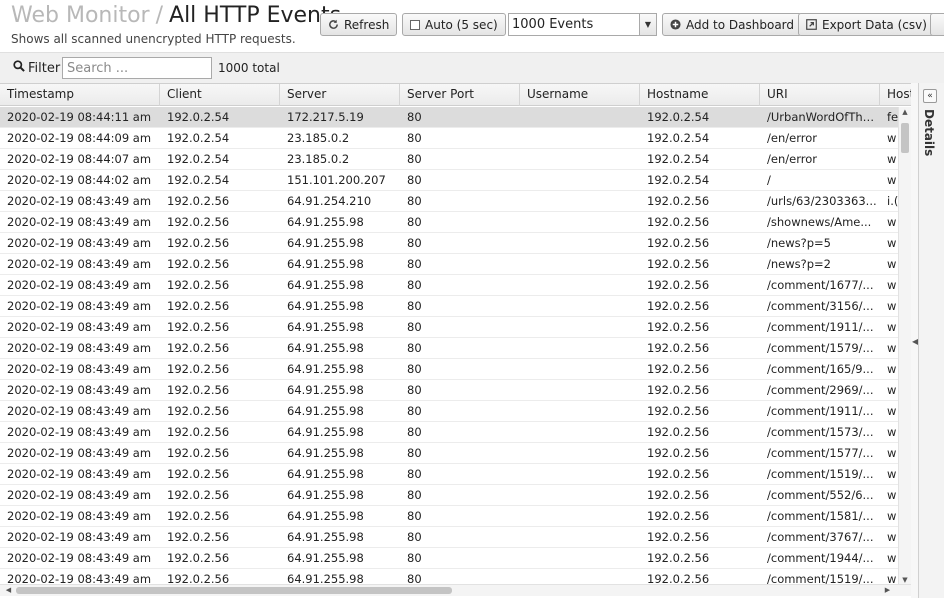  What do you see at coordinates (930, 96) in the screenshot?
I see `double-chevron-left-icon: «` at bounding box center [930, 96].